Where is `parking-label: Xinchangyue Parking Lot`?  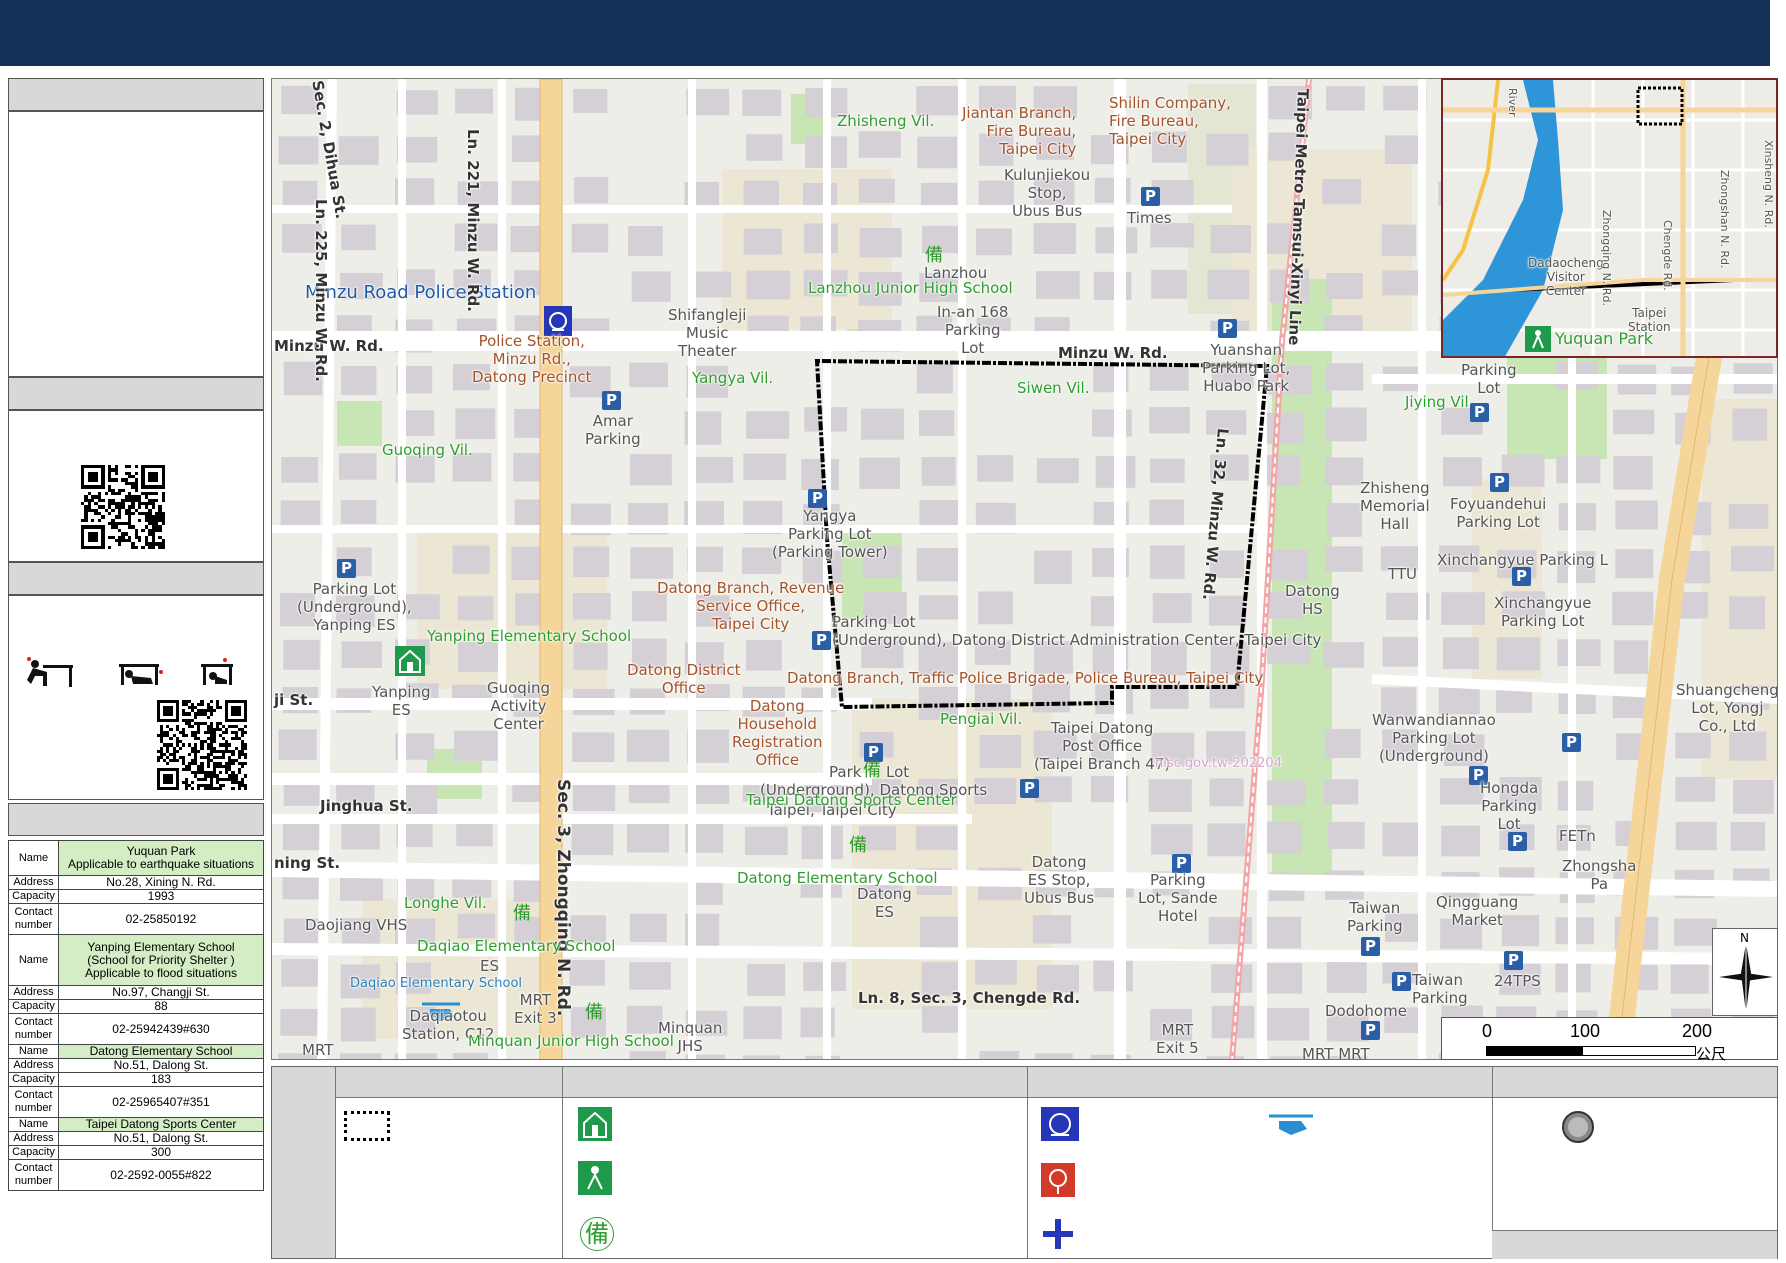 parking-label: Xinchangyue Parking Lot is located at coordinates (1543, 612).